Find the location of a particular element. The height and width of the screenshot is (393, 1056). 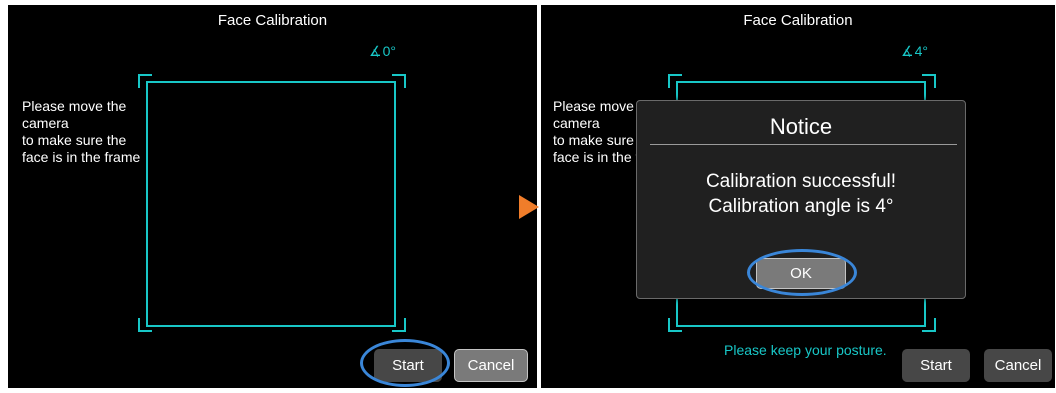

dialog-message-line: Calibration successful! is located at coordinates (801, 181).